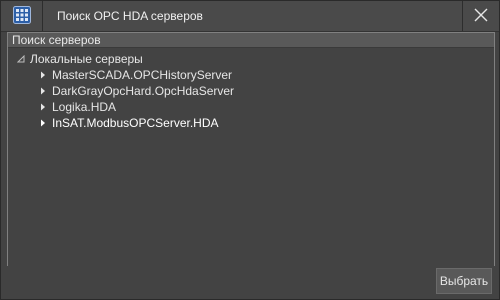  I want to click on app-icon-container, so click(22, 16).